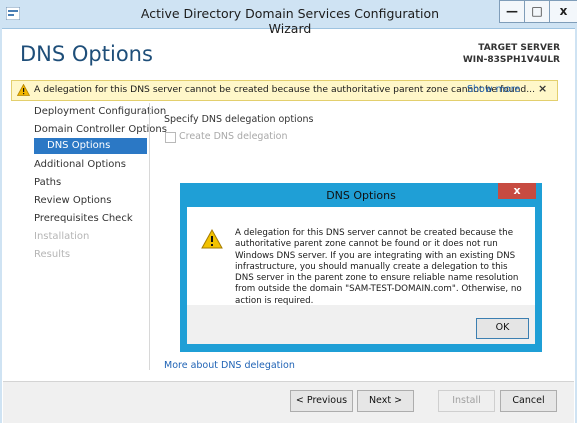  Describe the element at coordinates (80, 164) in the screenshot. I see `nav-item-additional-options: Additional Options` at that location.